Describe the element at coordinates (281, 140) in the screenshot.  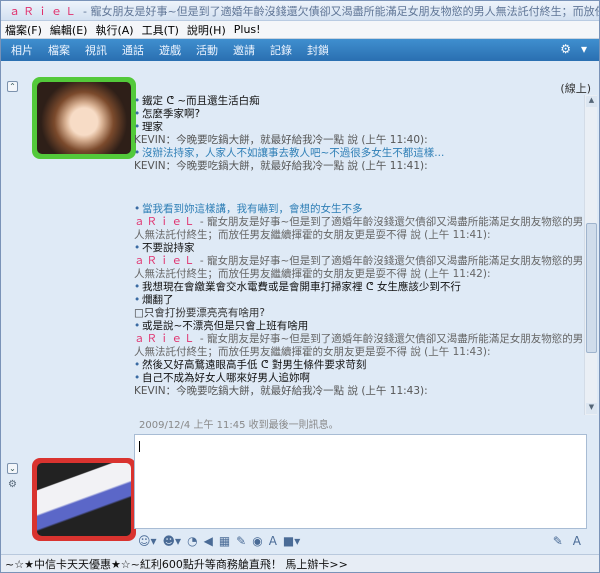
I see `message-header: KEVIN：今晚要吃鍋大餅，就最好給我冷一點 說 (上午 11:40):` at that location.